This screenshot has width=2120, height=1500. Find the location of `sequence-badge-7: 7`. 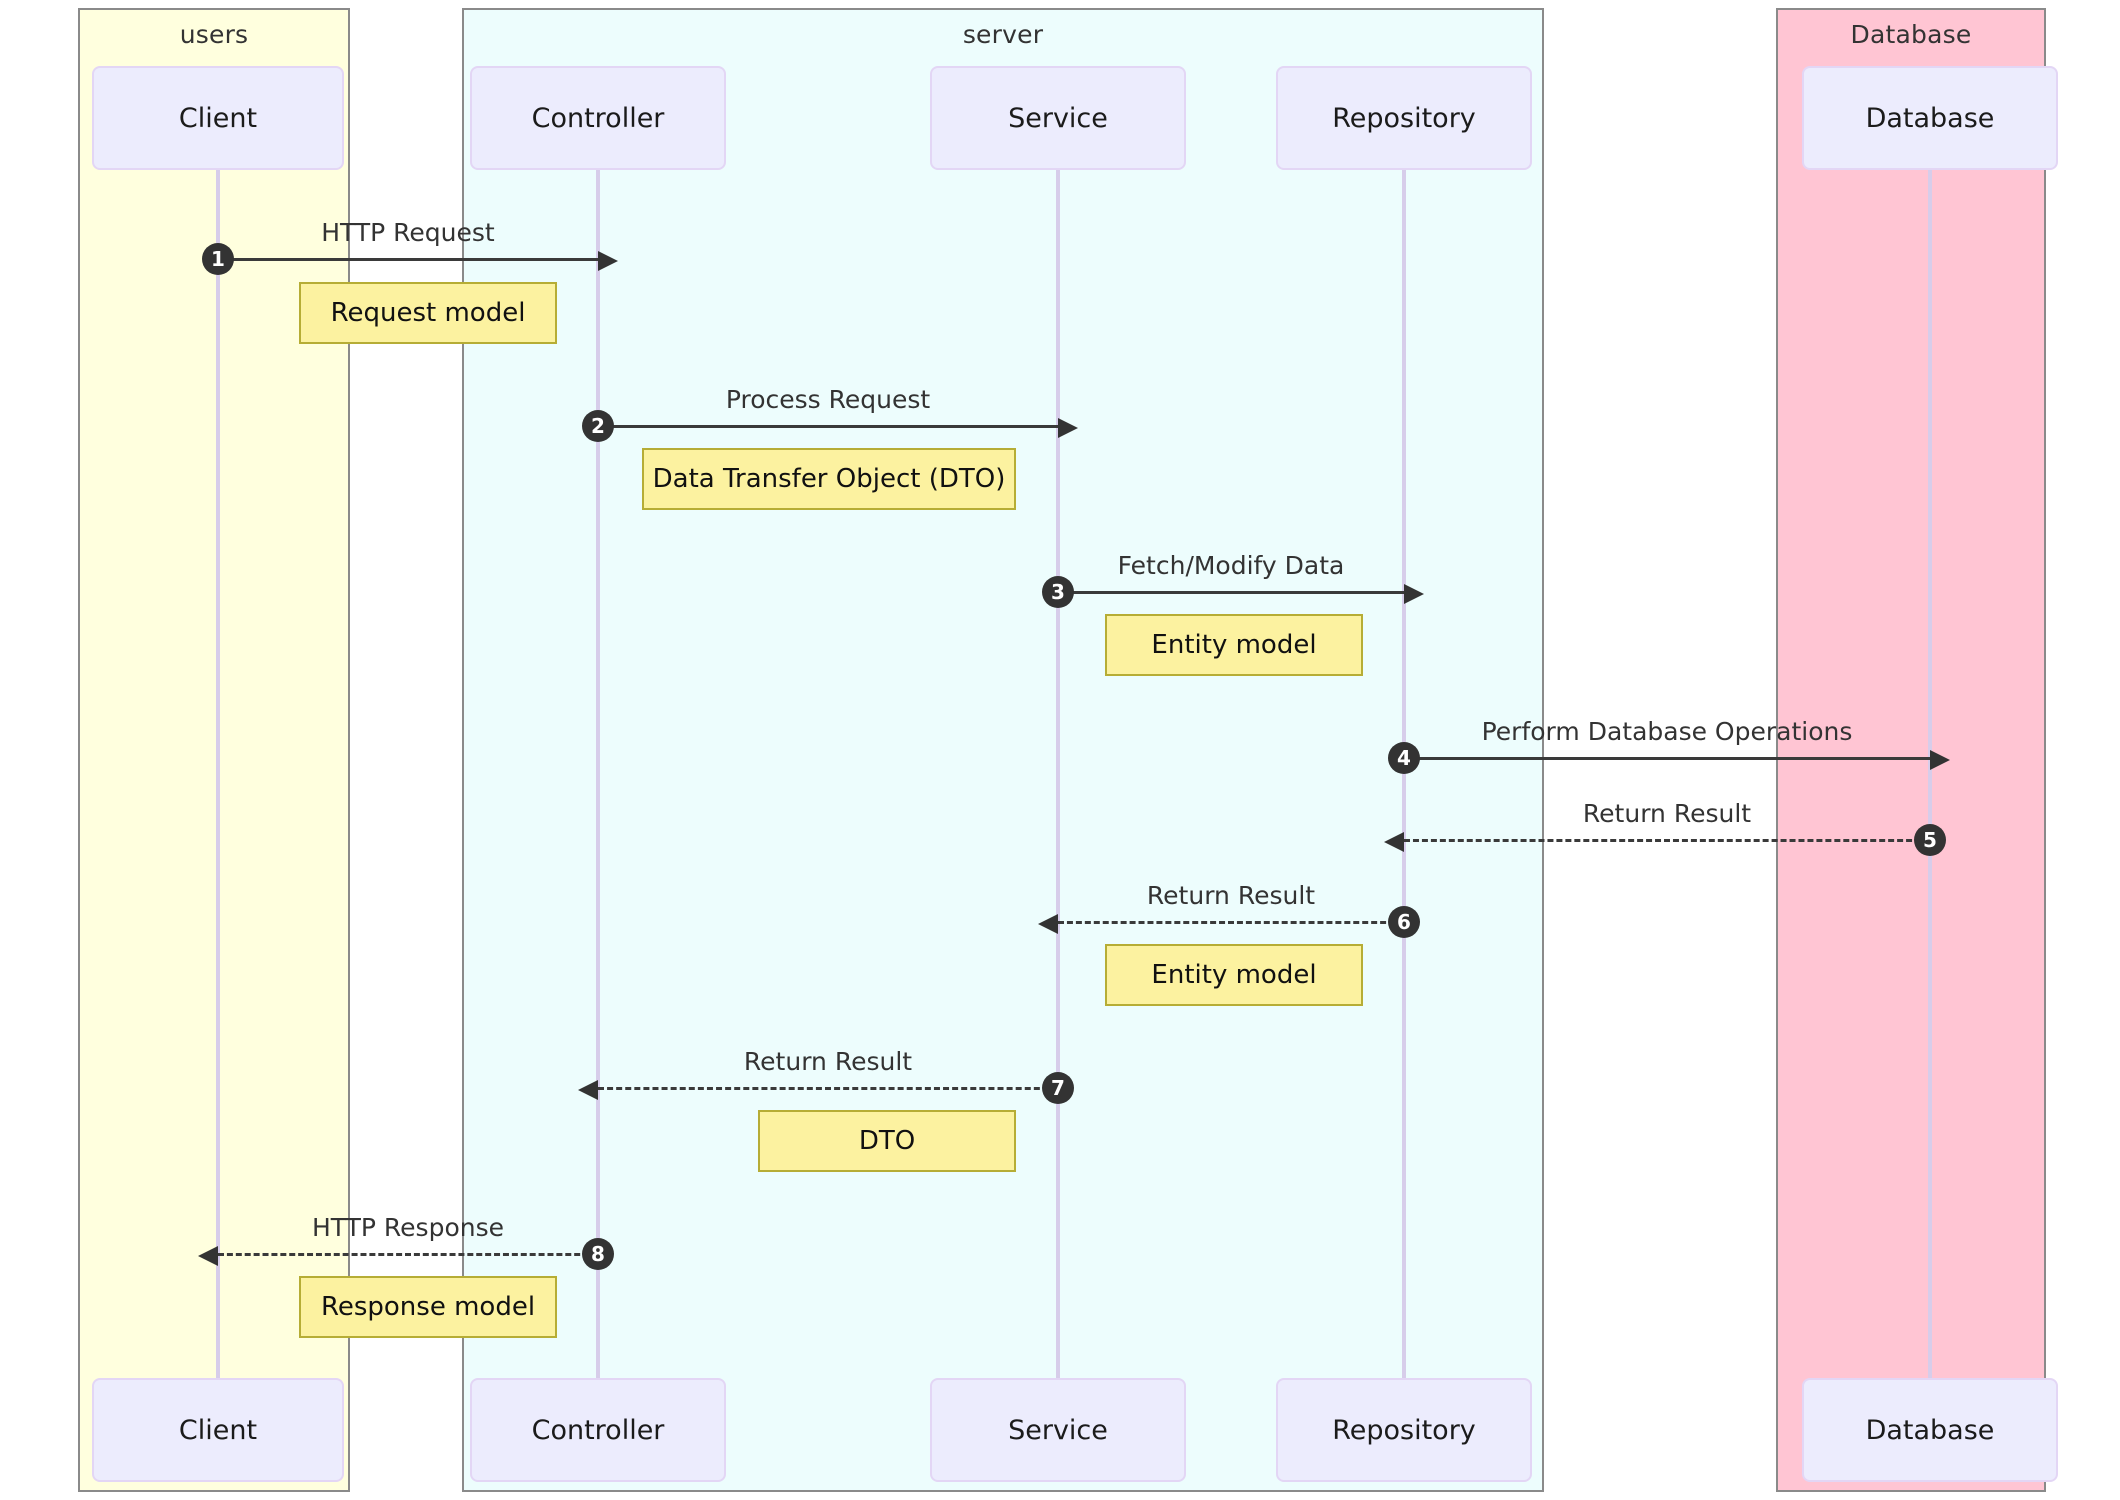

sequence-badge-7: 7 is located at coordinates (1058, 1088).